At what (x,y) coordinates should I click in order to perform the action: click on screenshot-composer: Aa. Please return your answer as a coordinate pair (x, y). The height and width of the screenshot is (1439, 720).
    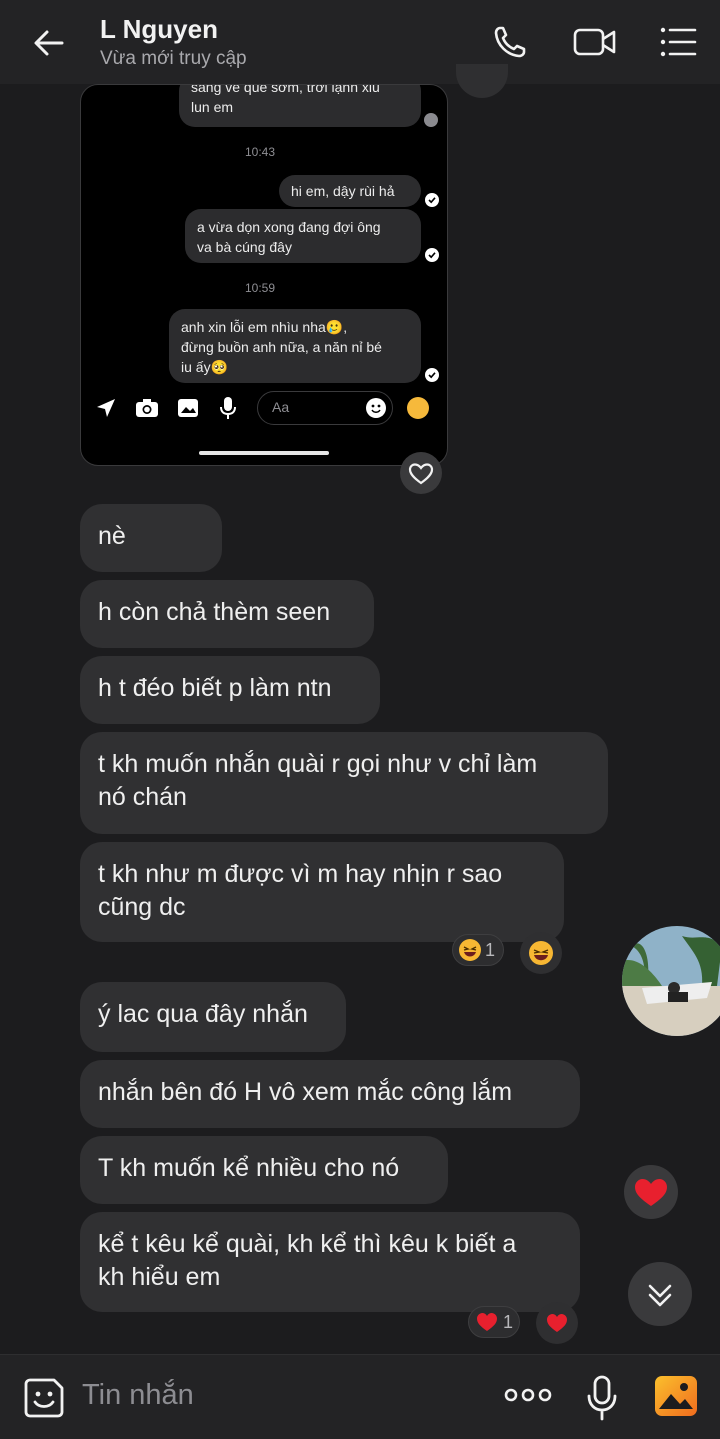
    Looking at the image, I should click on (325, 408).